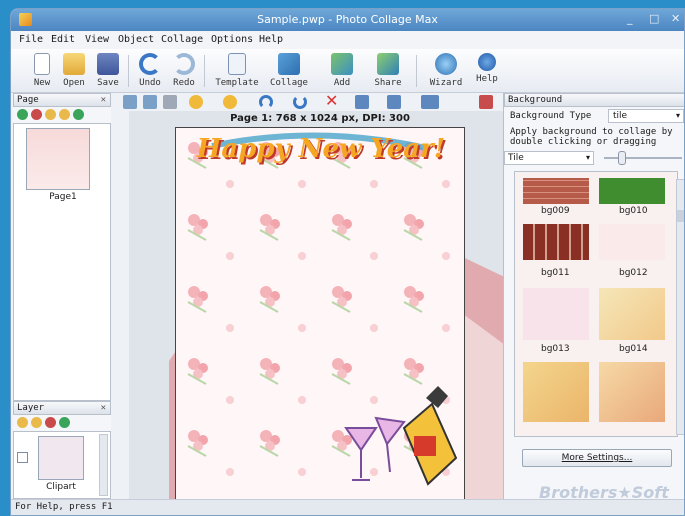 This screenshot has height=516, width=685. What do you see at coordinates (632, 242) in the screenshot?
I see `thumbnail-bg012` at bounding box center [632, 242].